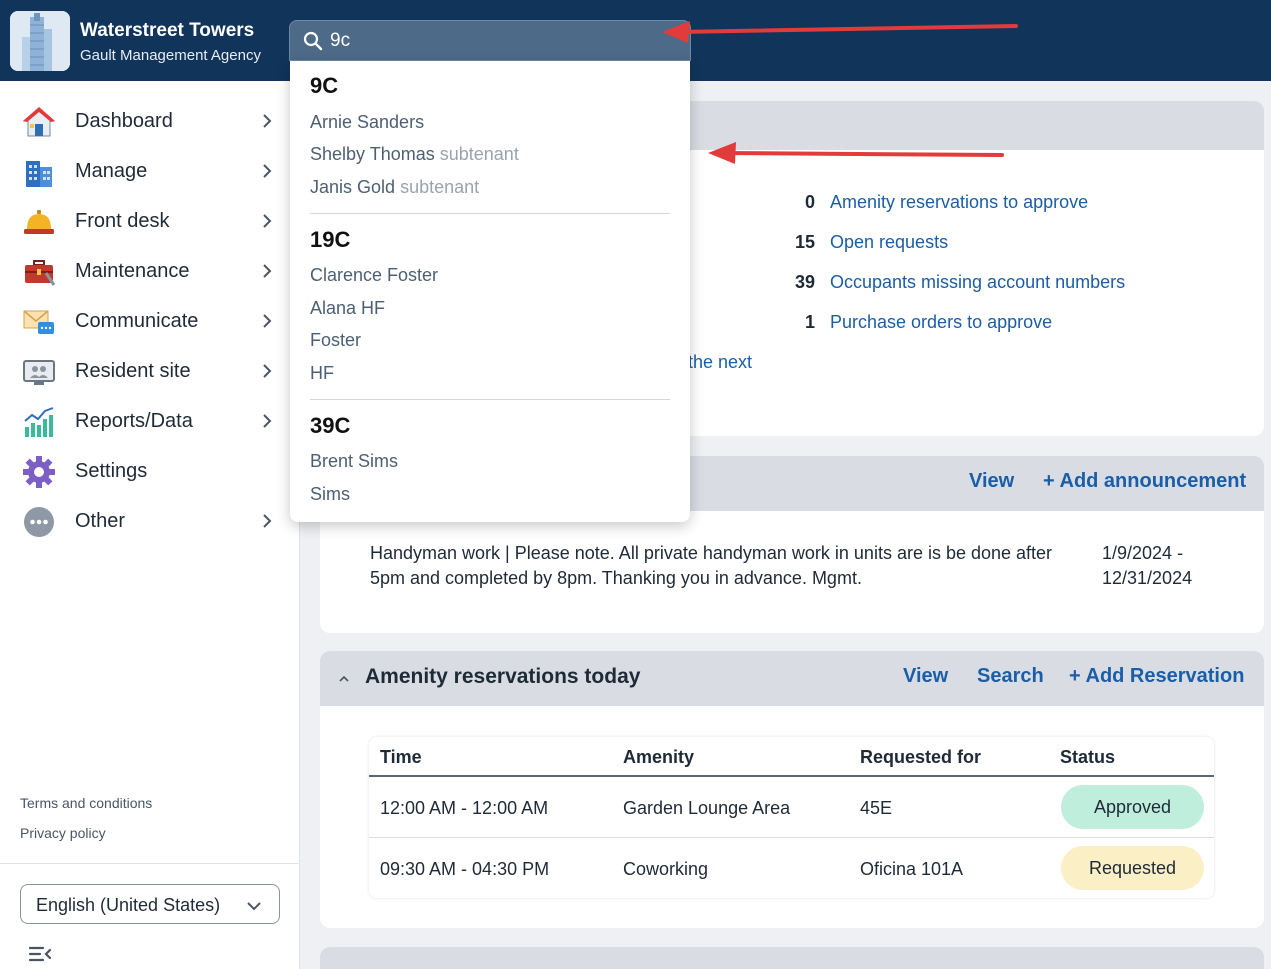 The height and width of the screenshot is (969, 1271). What do you see at coordinates (925, 676) in the screenshot?
I see `view-reservations-link: View` at bounding box center [925, 676].